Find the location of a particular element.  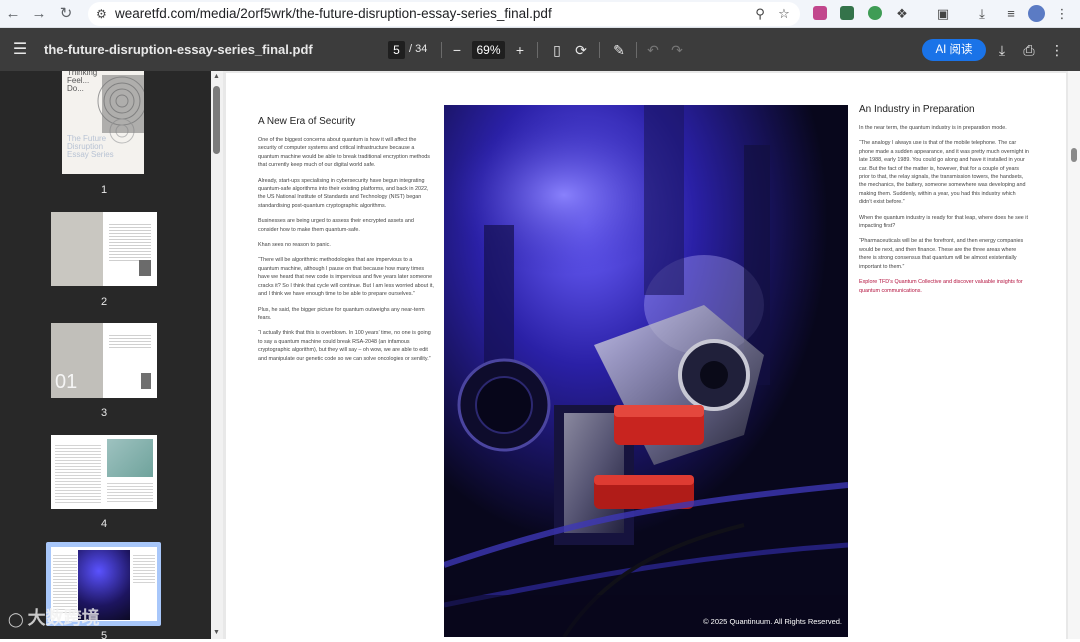

rotate-icon: ⟳ is located at coordinates (581, 50).